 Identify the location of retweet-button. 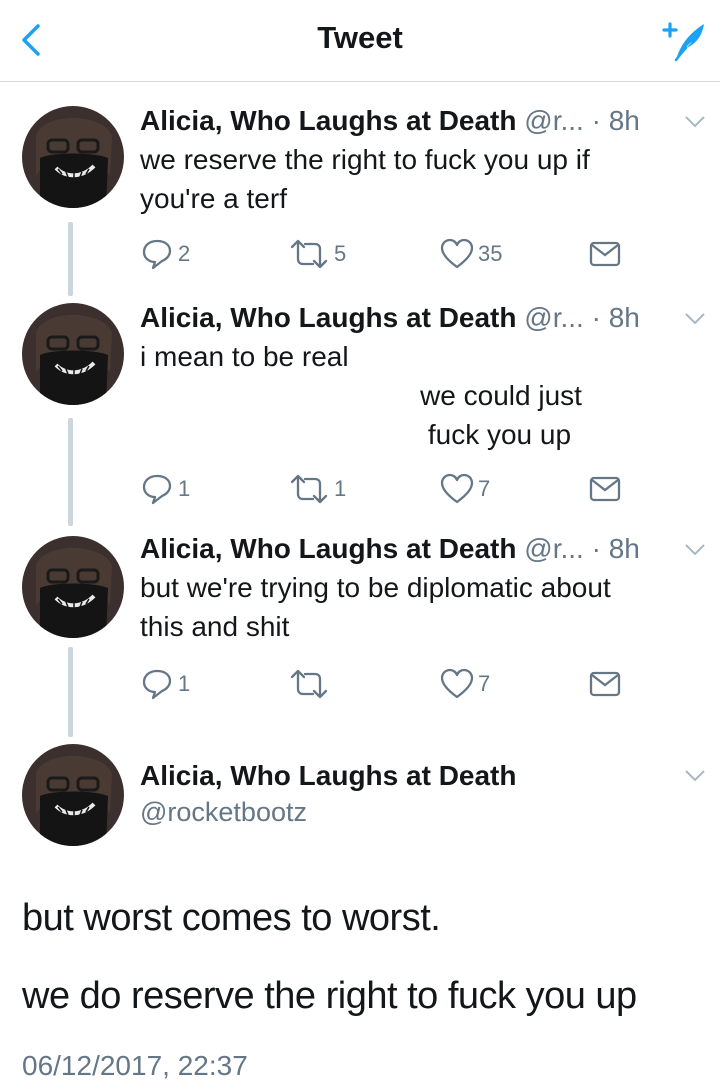
(311, 684).